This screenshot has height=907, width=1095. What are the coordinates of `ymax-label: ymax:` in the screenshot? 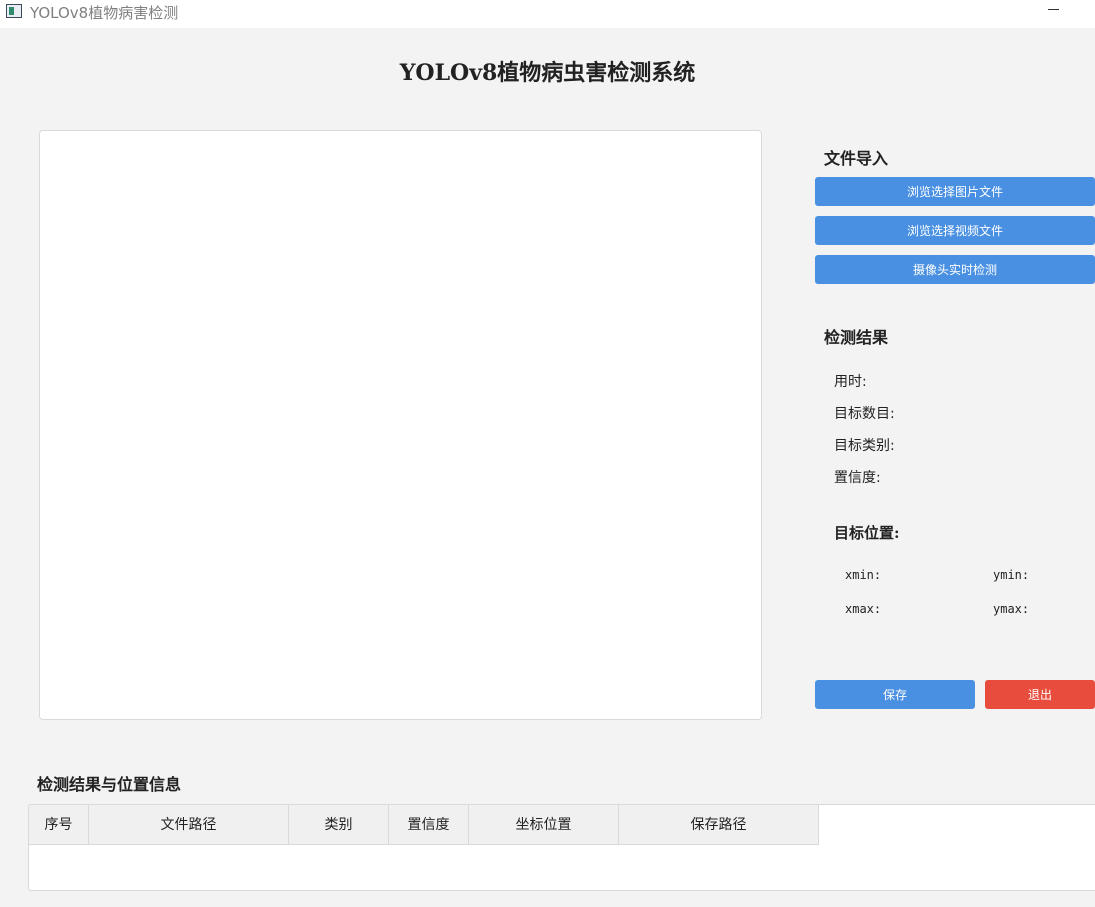 It's located at (1011, 609).